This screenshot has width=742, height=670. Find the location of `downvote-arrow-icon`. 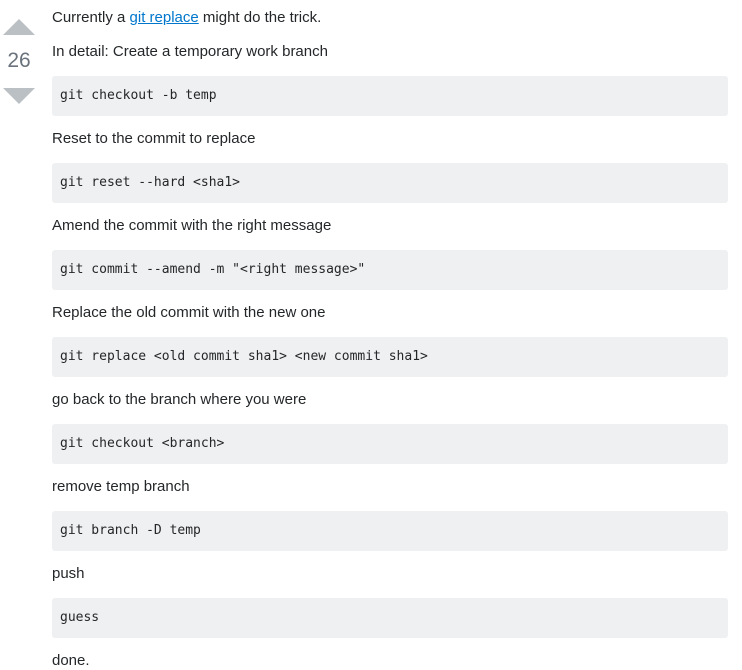

downvote-arrow-icon is located at coordinates (19, 96).